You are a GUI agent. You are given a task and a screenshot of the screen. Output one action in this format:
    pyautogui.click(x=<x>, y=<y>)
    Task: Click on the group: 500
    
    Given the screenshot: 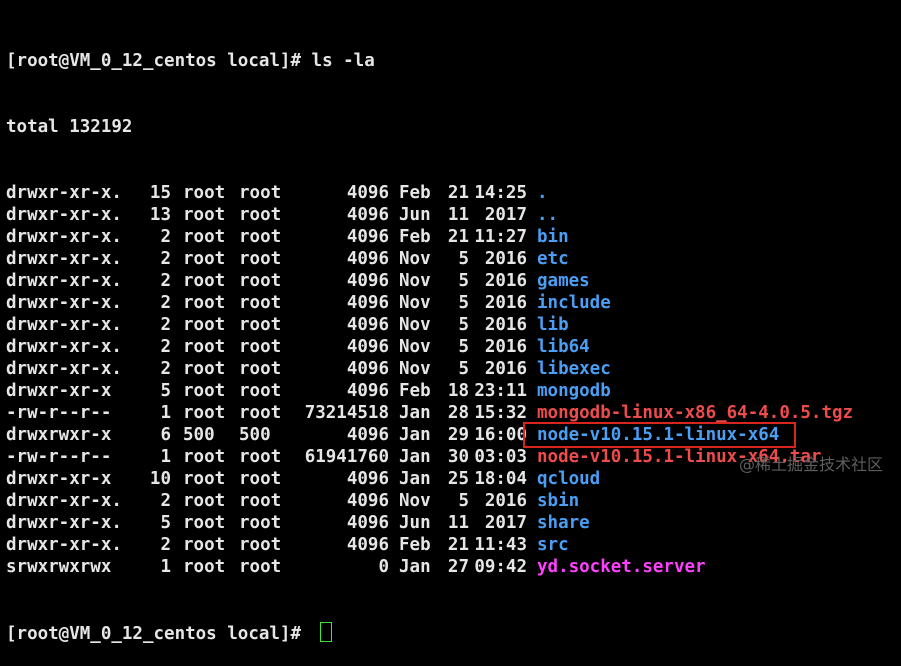 What is the action you would take?
    pyautogui.click(x=255, y=435)
    